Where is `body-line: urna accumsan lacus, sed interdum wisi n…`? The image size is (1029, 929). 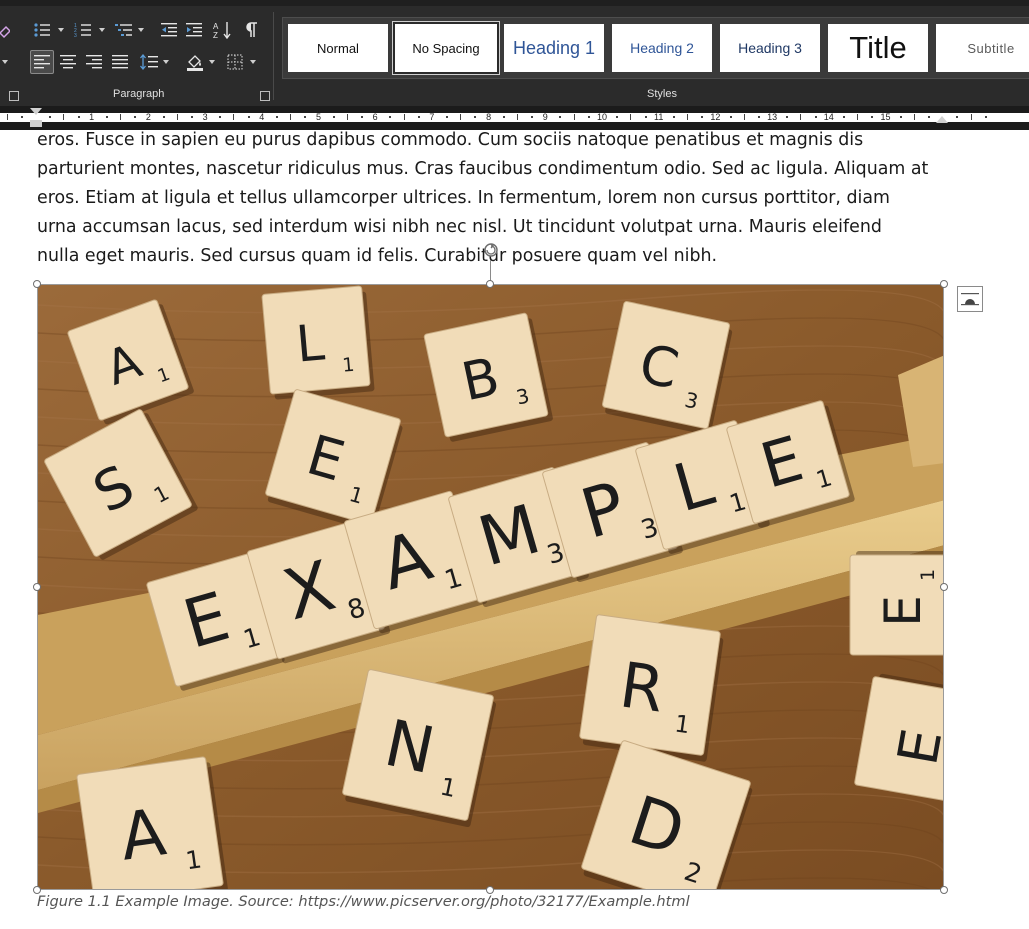
body-line: urna accumsan lacus, sed interdum wisi n… is located at coordinates (459, 227).